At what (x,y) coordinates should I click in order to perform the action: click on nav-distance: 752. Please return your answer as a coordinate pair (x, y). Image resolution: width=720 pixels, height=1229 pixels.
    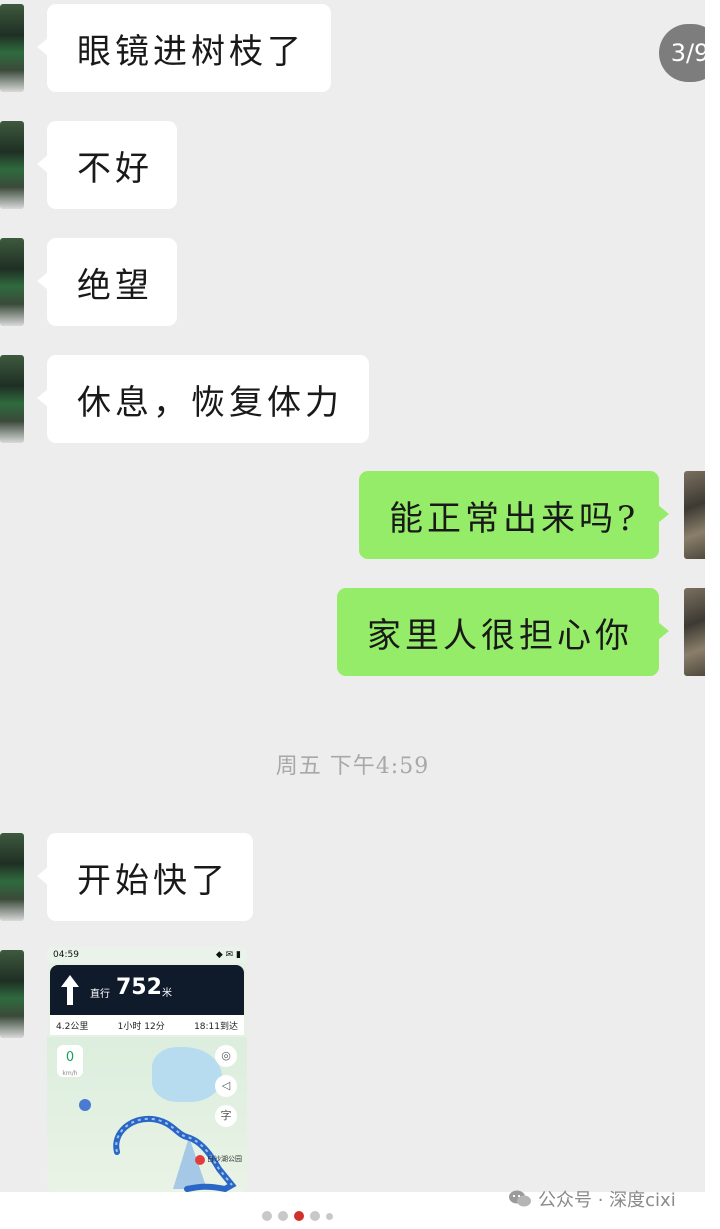
    Looking at the image, I should click on (139, 987).